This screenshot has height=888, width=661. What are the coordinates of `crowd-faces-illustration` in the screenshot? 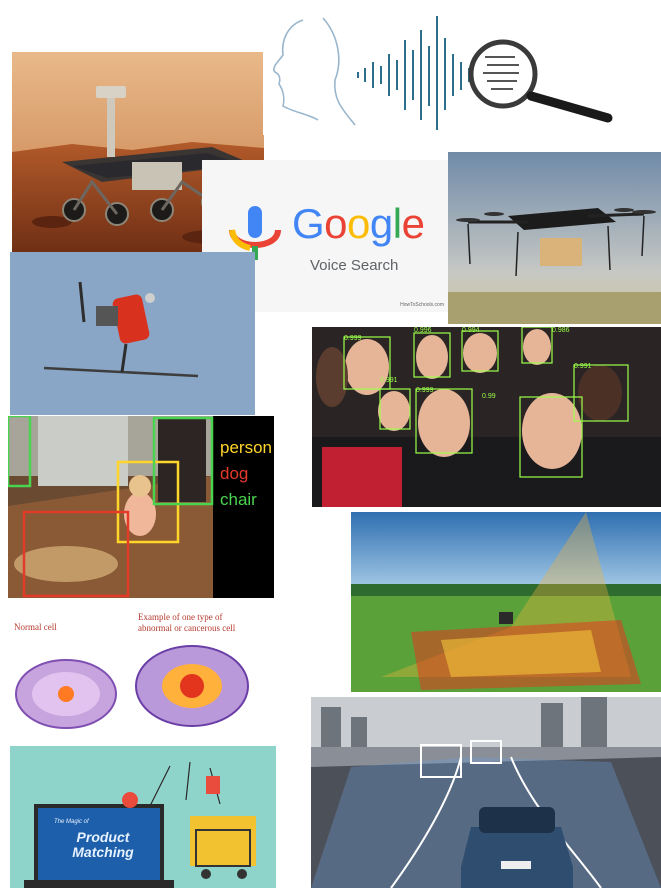 It's located at (486, 417).